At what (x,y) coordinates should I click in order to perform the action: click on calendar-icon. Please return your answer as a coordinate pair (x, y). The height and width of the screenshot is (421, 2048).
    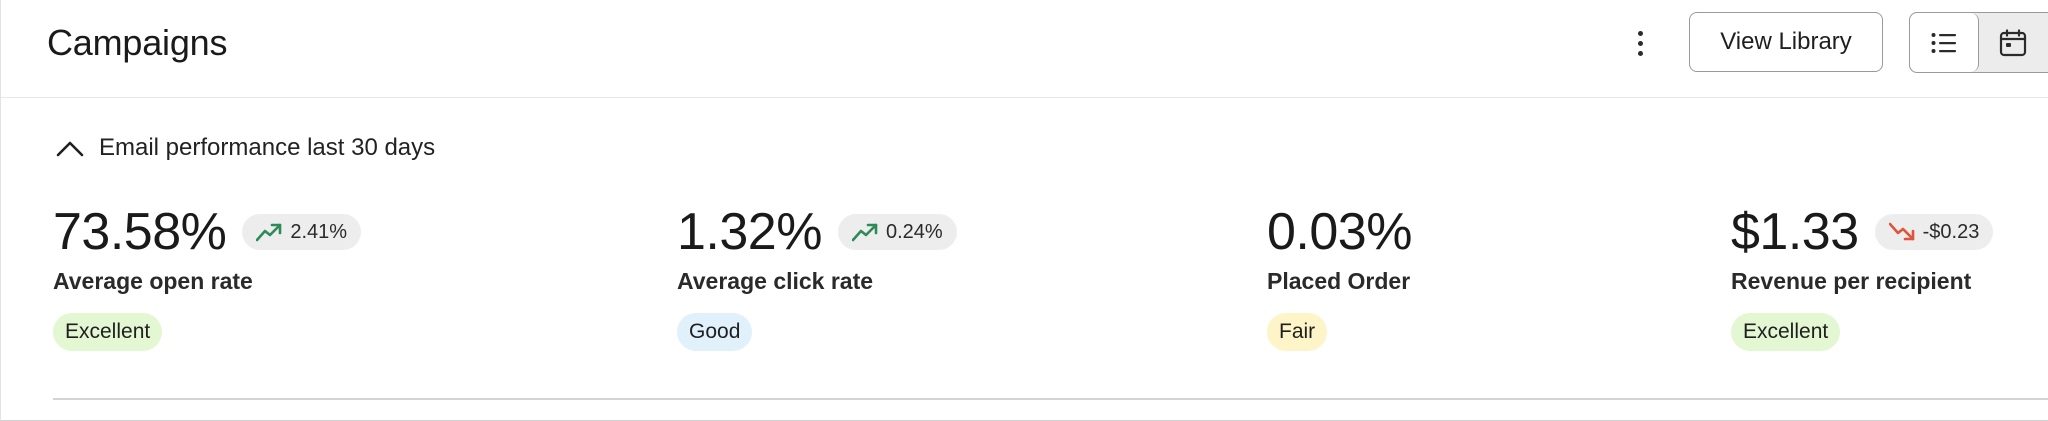
    Looking at the image, I should click on (2013, 42).